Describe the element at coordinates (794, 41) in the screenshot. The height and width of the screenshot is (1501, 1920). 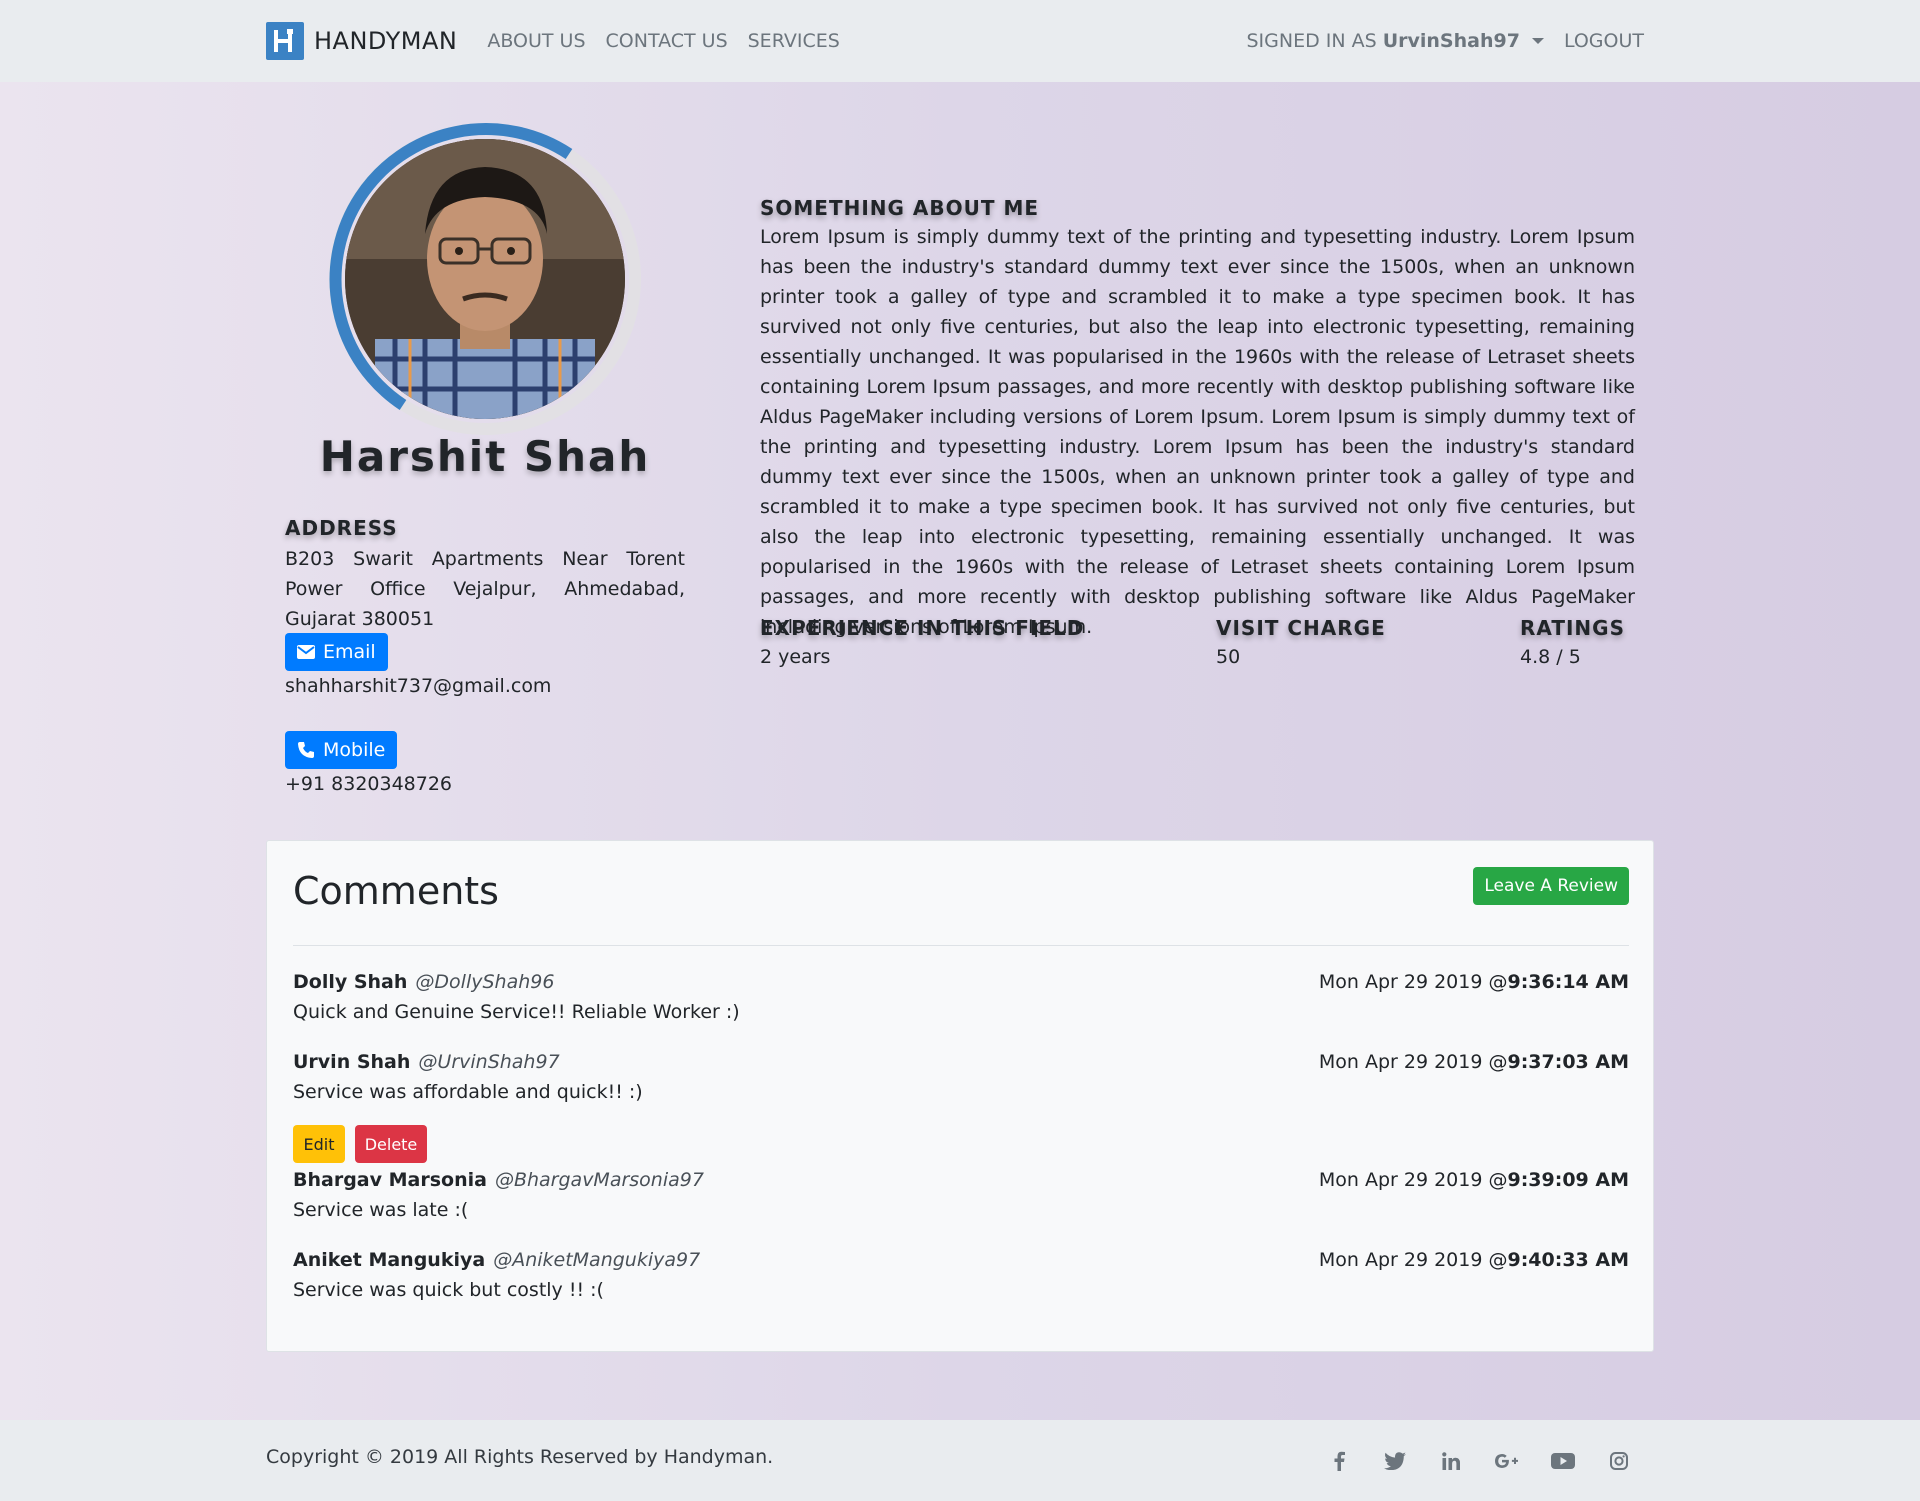
I see `nav-services: SERVICES` at that location.